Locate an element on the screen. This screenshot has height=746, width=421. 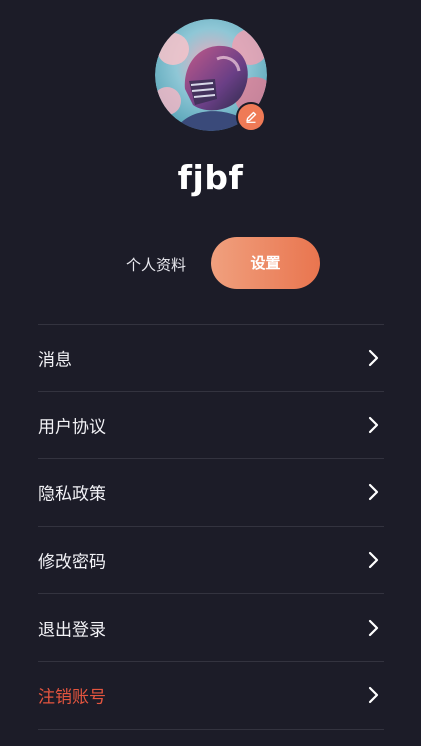
menu-item-label: 退出登录 is located at coordinates (72, 630).